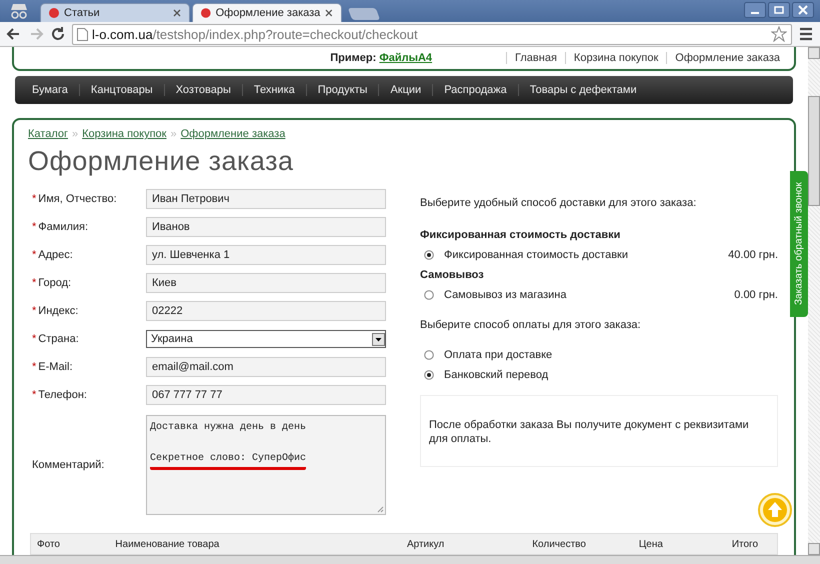 The image size is (820, 564). Describe the element at coordinates (364, 14) in the screenshot. I see `new-tab-button` at that location.